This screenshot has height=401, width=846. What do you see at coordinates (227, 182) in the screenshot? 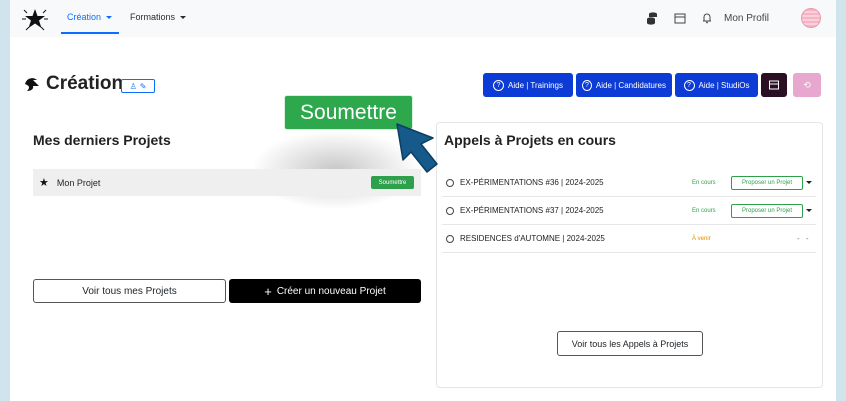
I see `project-row: ★ Mon Projet` at bounding box center [227, 182].